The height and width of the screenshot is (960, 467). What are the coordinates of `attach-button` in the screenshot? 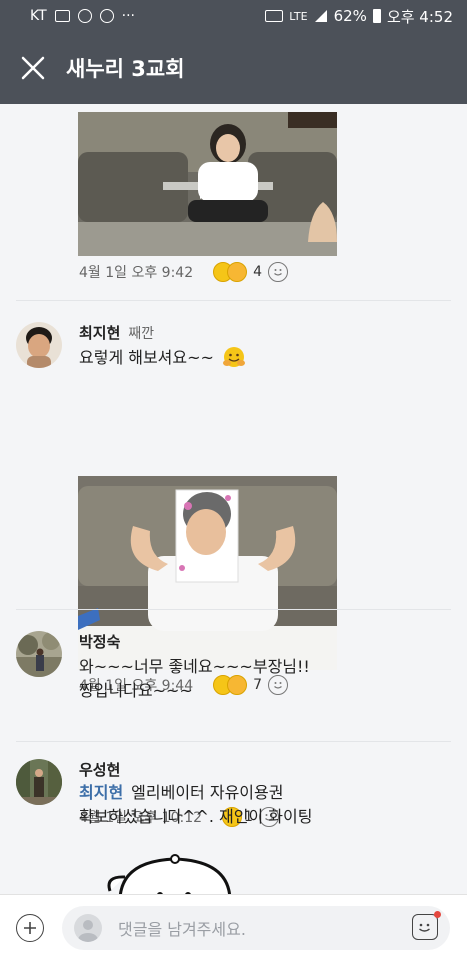 It's located at (30, 927).